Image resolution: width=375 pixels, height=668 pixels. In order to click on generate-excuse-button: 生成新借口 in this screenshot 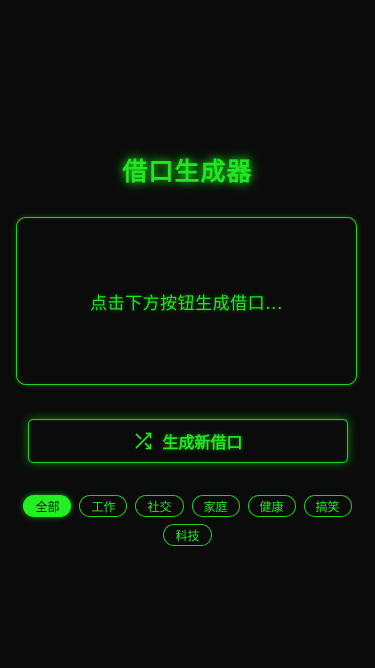, I will do `click(188, 441)`.